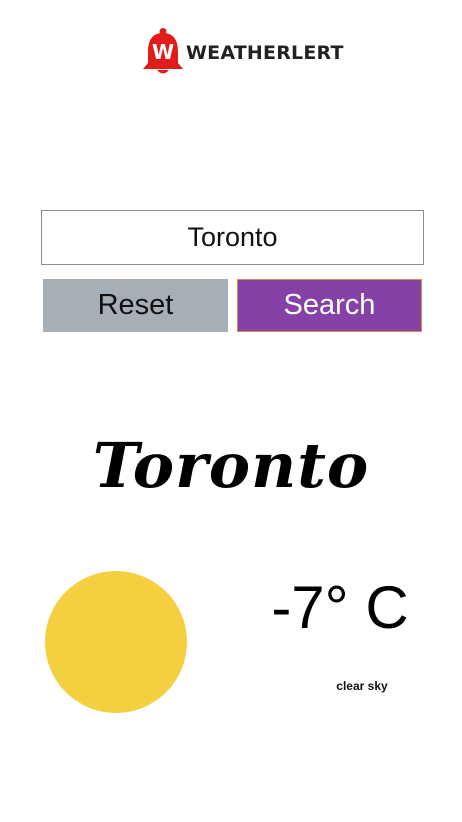 The width and height of the screenshot is (462, 822). Describe the element at coordinates (340, 607) in the screenshot. I see `temperature-value: -7° C` at that location.